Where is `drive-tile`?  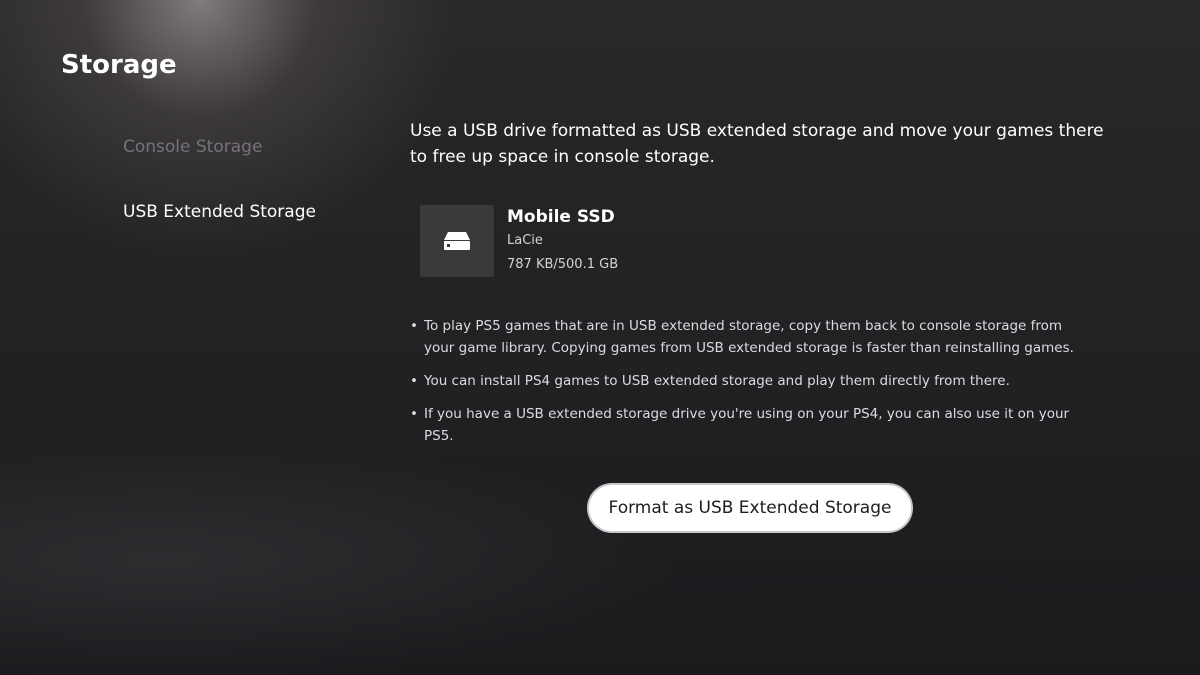 drive-tile is located at coordinates (457, 241).